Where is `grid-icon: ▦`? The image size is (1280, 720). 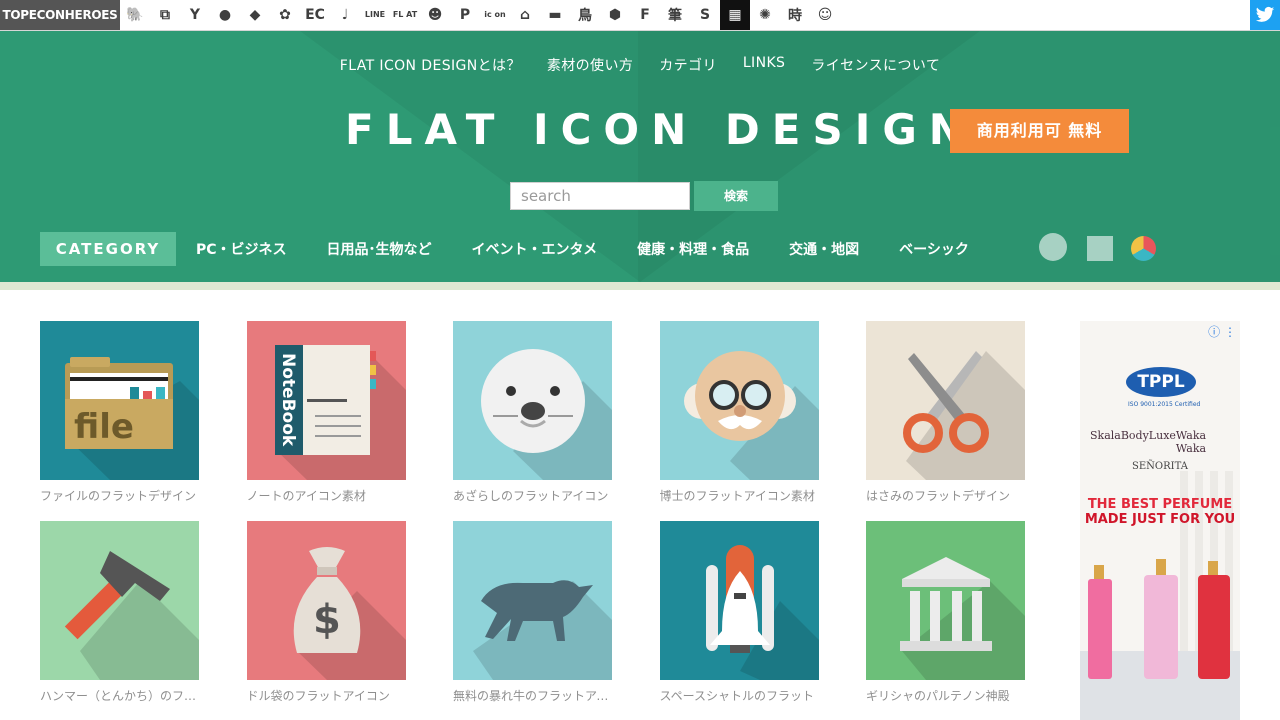 grid-icon: ▦ is located at coordinates (735, 15).